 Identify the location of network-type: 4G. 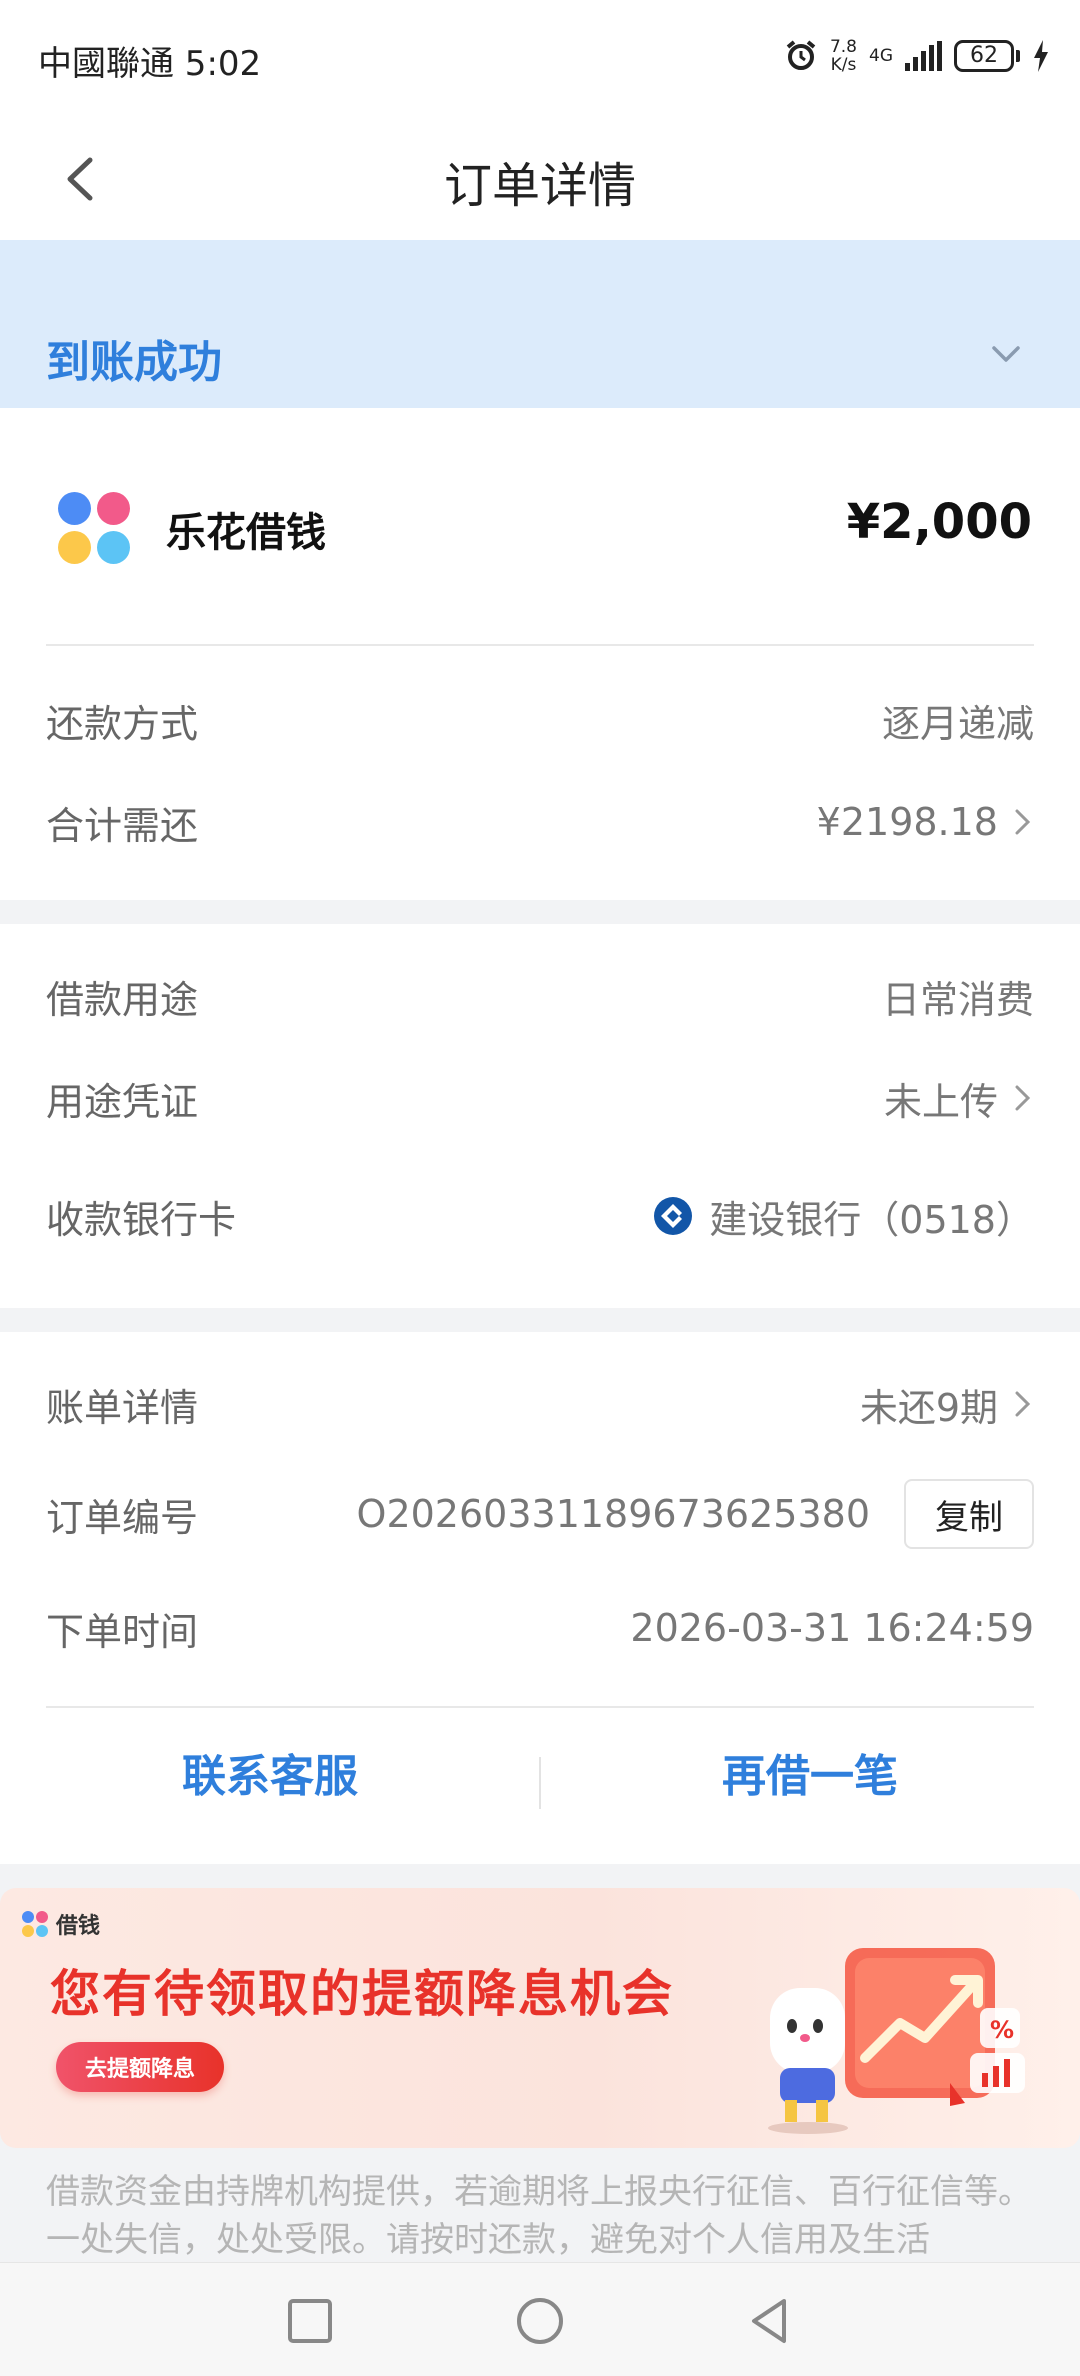
(881, 56).